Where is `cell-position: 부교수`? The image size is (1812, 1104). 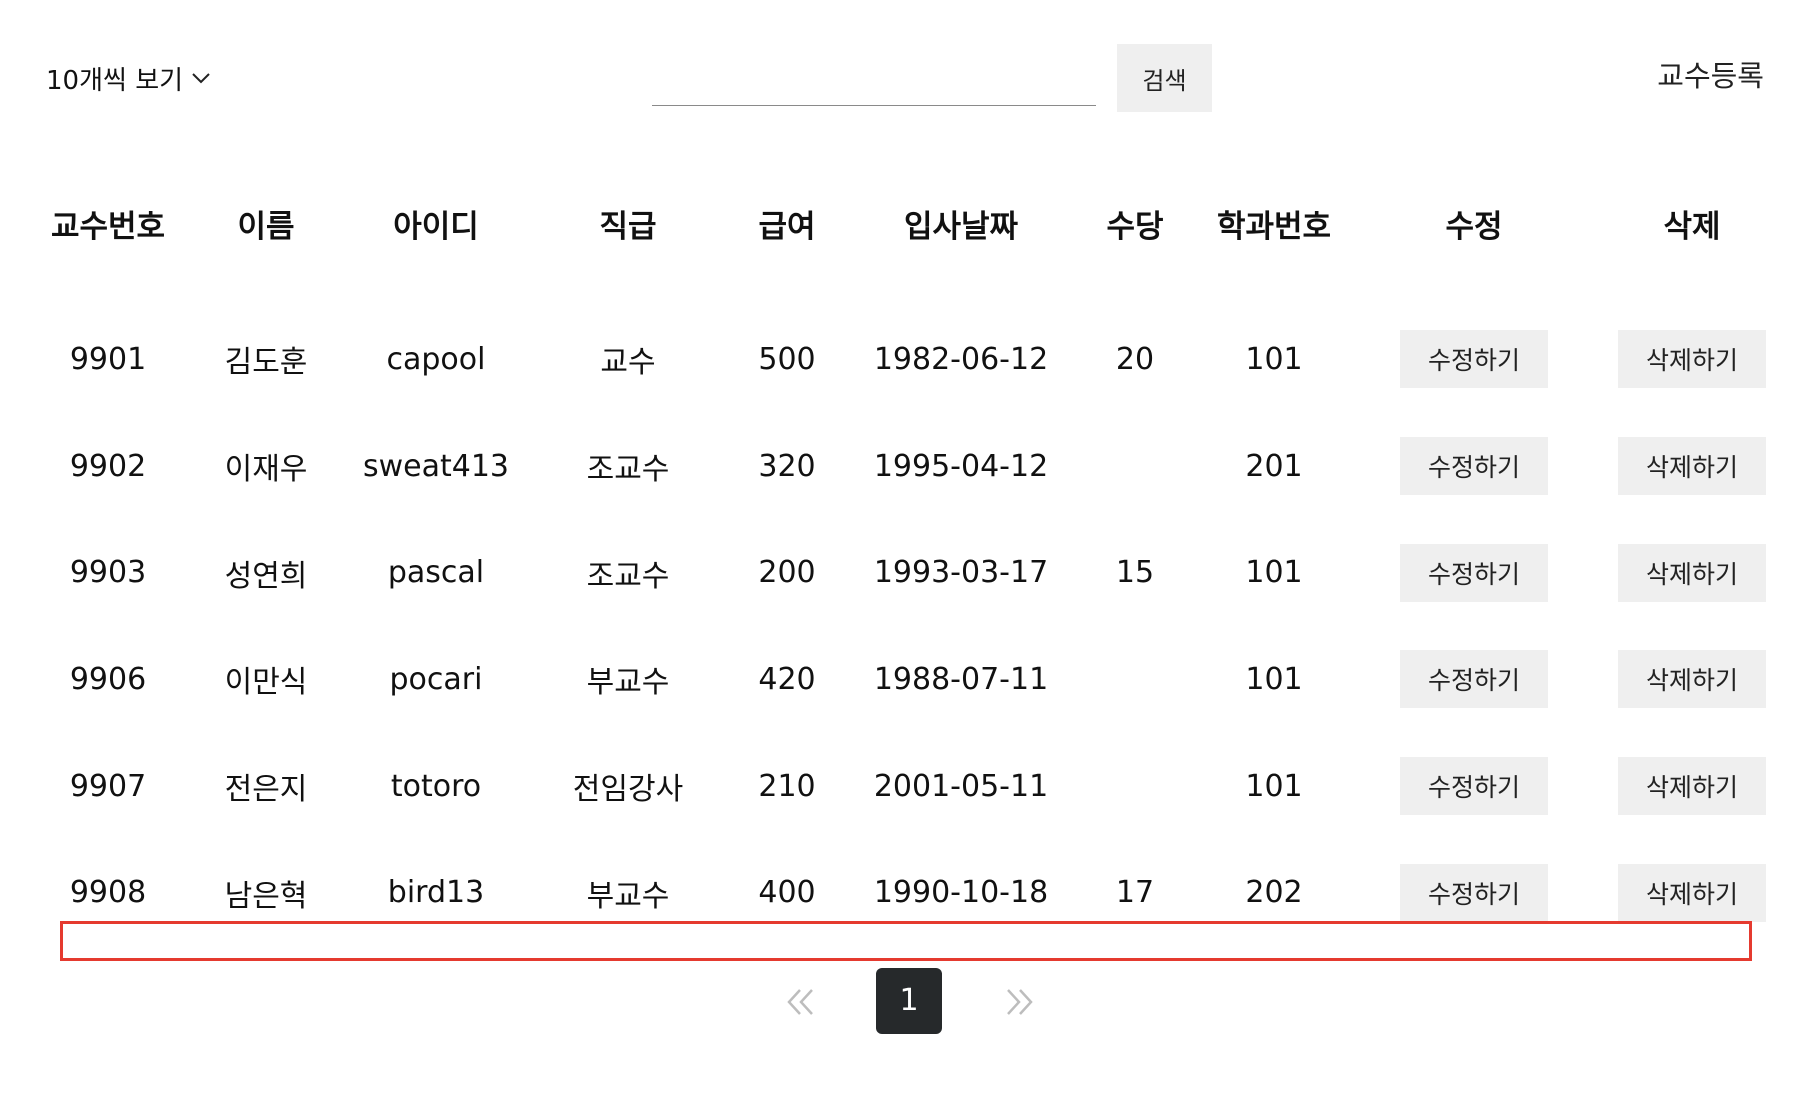
cell-position: 부교수 is located at coordinates (628, 683).